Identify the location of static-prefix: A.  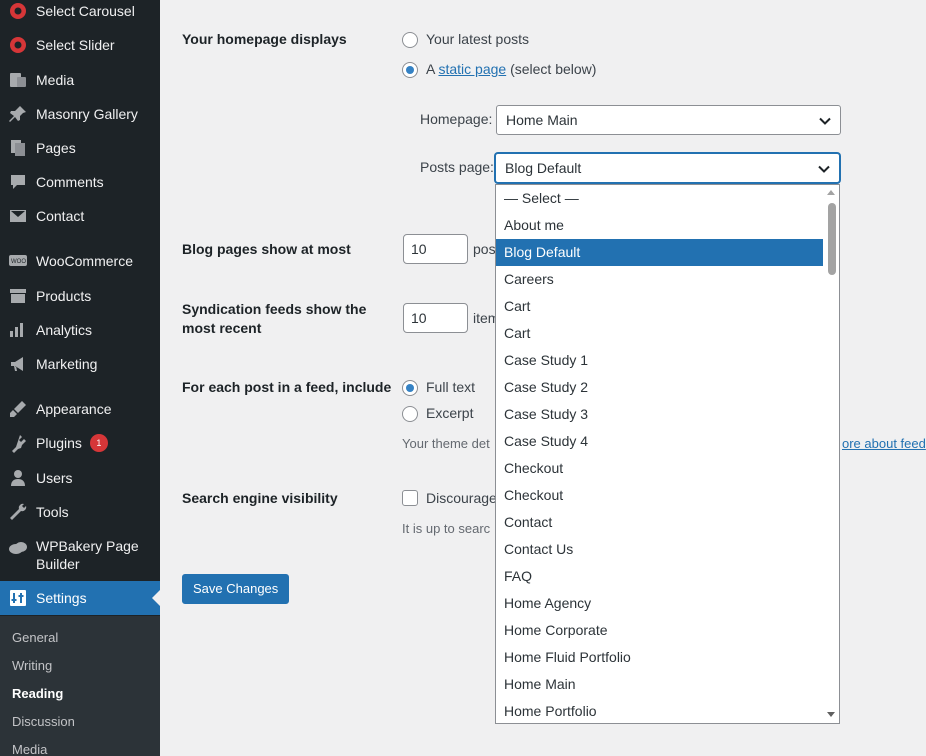
(430, 69).